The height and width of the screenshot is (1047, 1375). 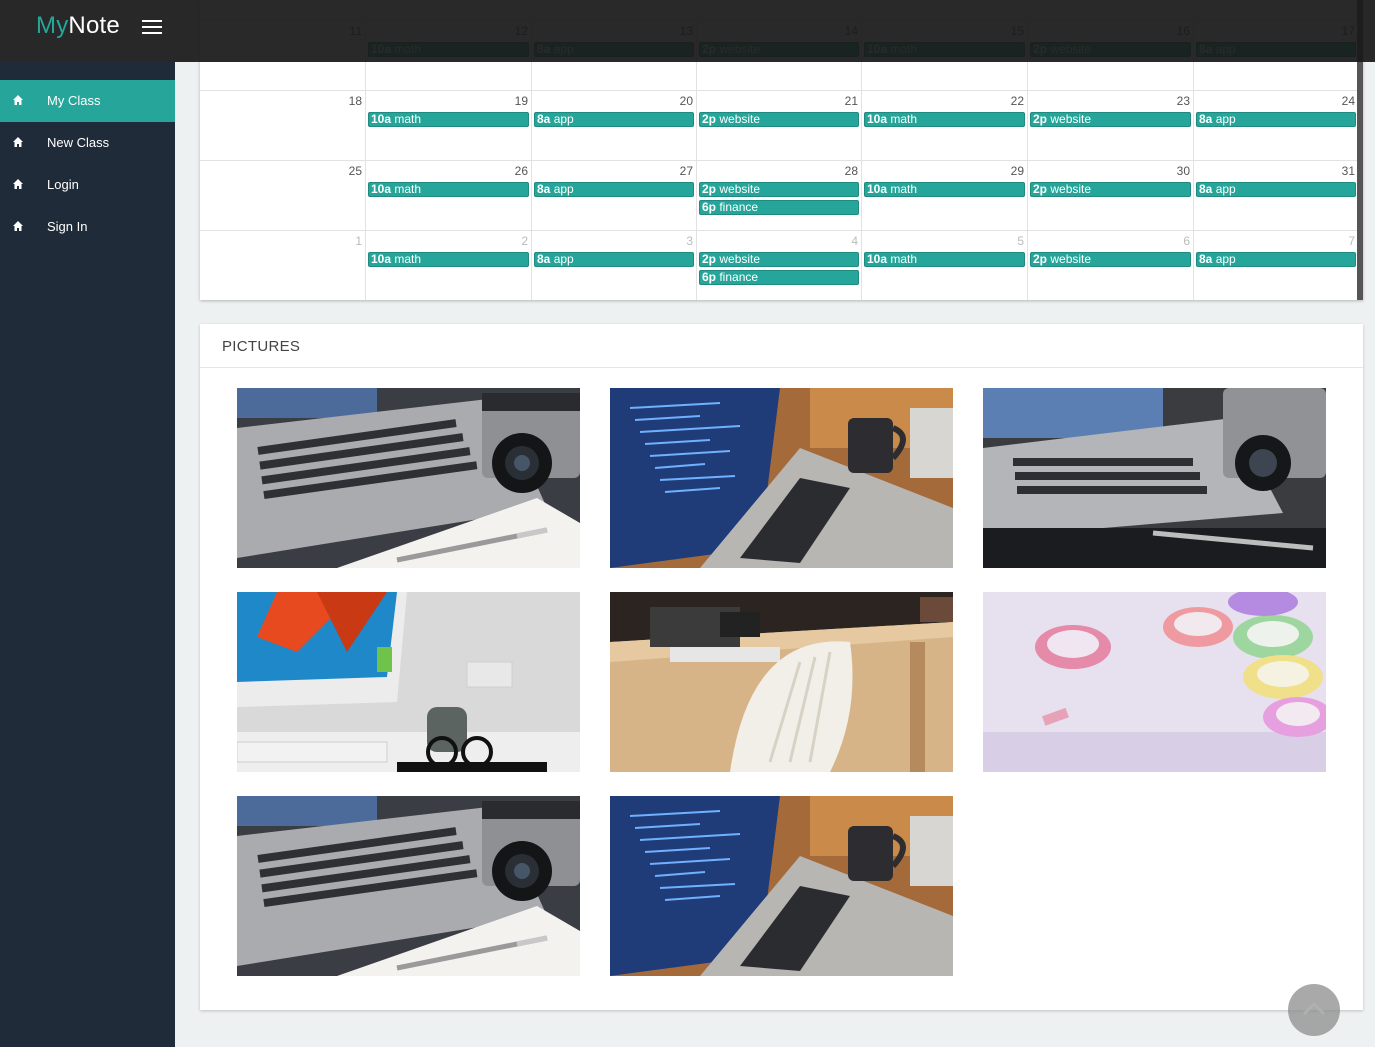 I want to click on pictures-divider, so click(x=781, y=367).